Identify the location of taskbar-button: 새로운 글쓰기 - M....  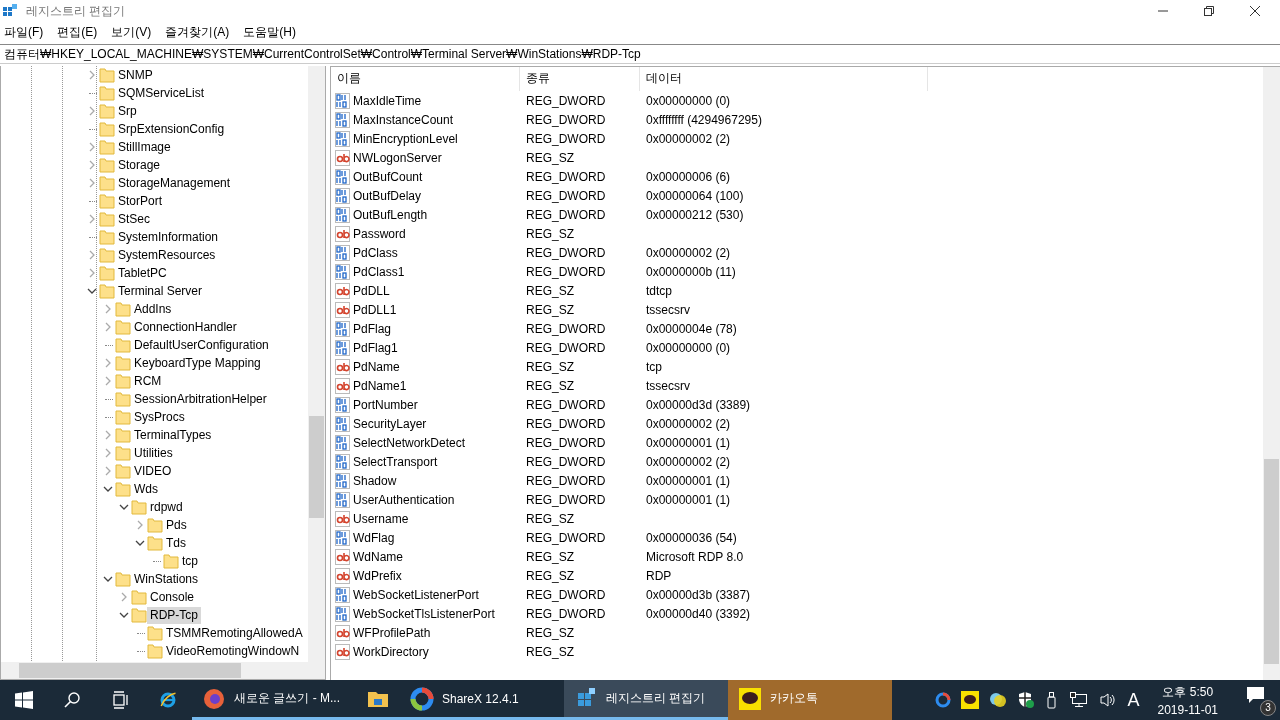
(274, 700).